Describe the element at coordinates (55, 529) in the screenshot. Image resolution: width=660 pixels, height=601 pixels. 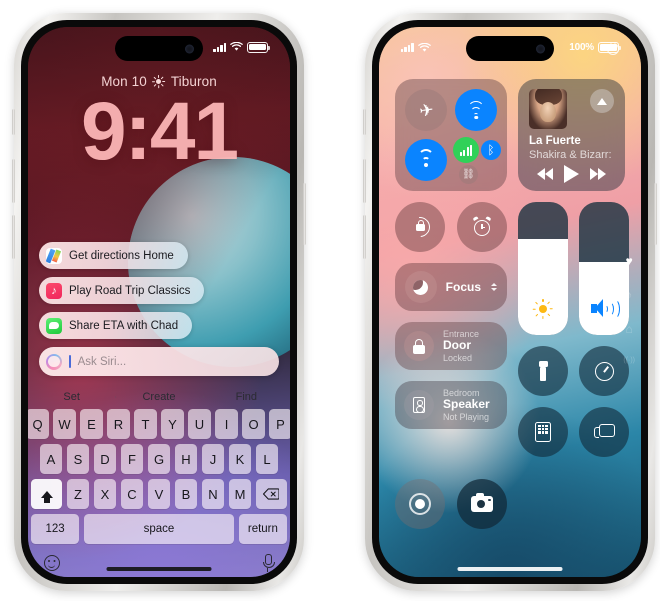
I see `numbers-key: 123` at that location.